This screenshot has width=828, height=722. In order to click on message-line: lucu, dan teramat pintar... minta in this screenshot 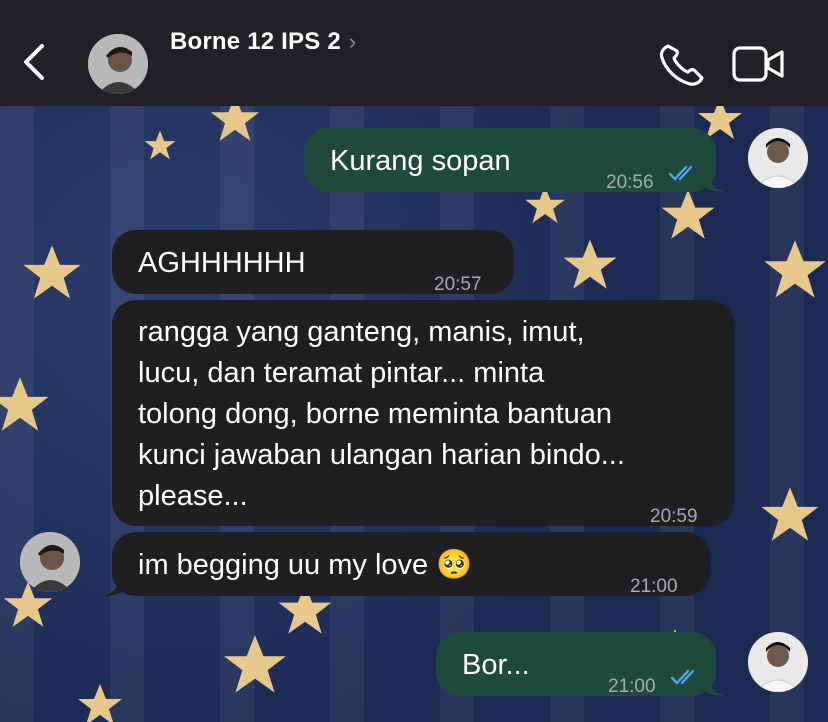, I will do `click(341, 373)`.